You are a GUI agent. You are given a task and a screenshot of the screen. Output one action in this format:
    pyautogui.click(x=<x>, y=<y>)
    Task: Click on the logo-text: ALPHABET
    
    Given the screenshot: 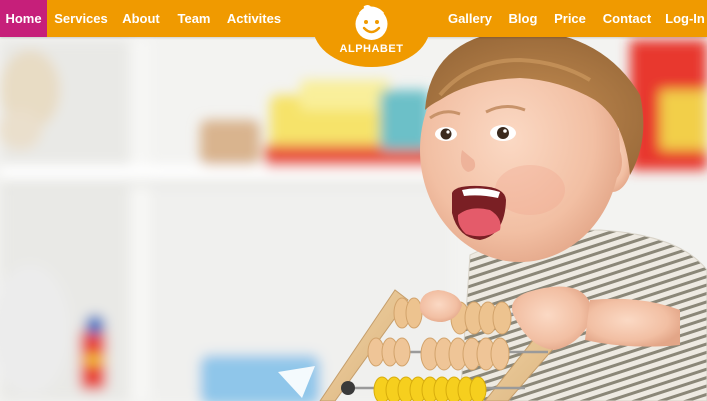 What is the action you would take?
    pyautogui.click(x=371, y=49)
    